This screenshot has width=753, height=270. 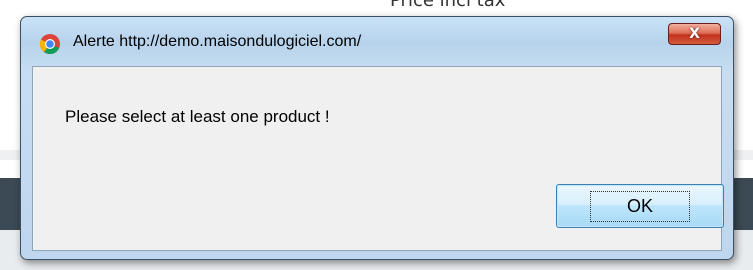 I want to click on background-page-text: Price incl tax, so click(x=448, y=5).